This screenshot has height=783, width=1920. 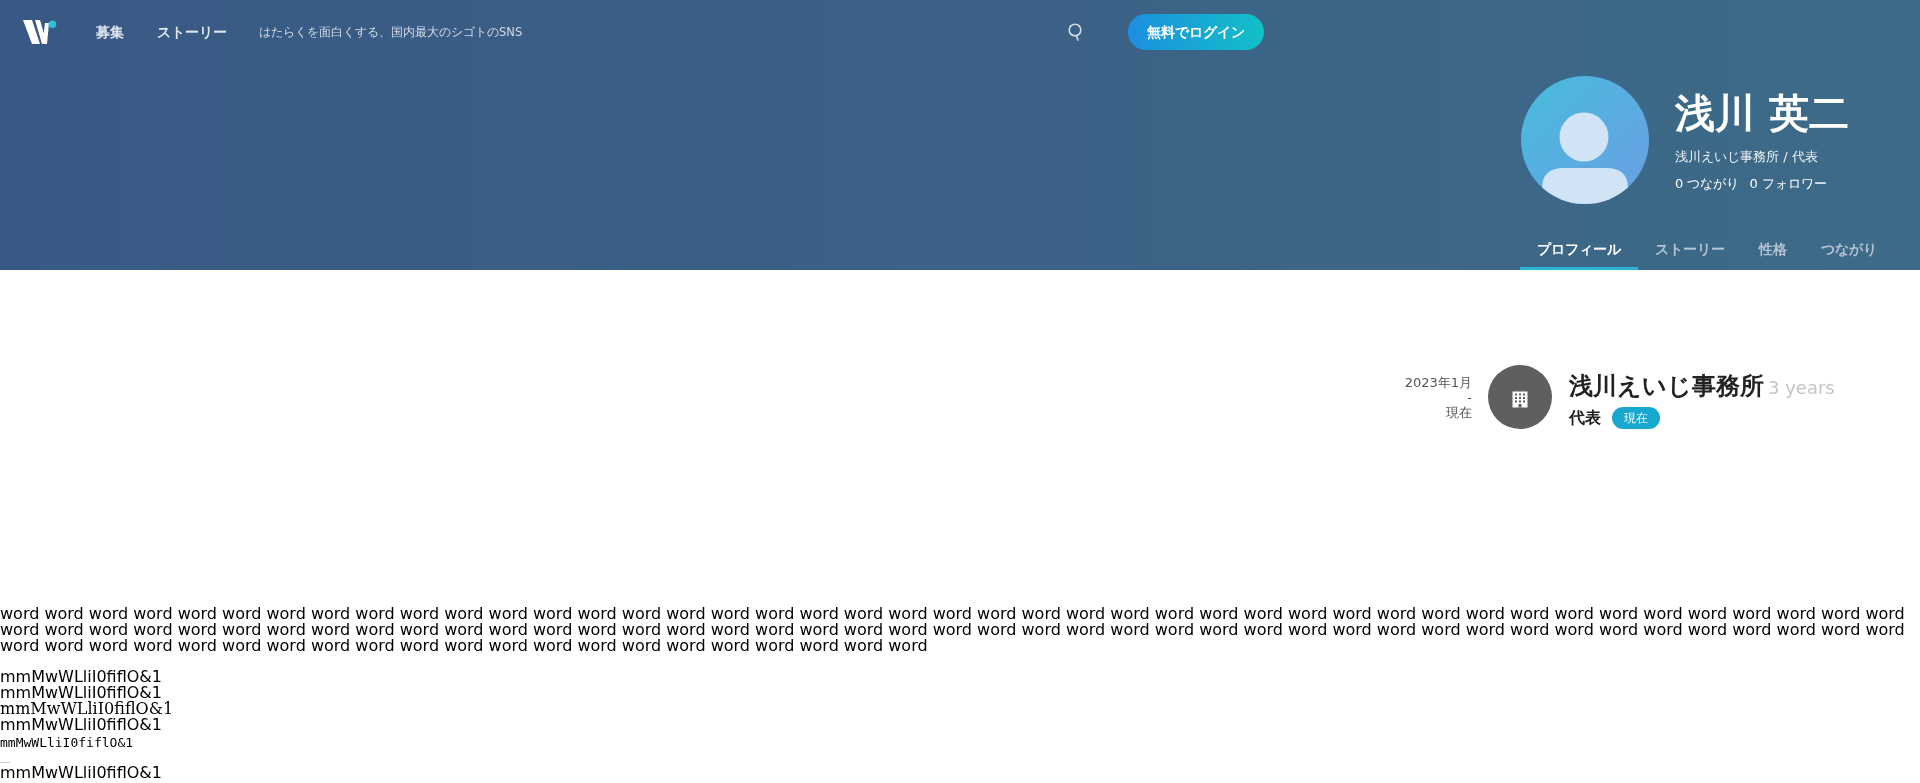 What do you see at coordinates (1690, 247) in the screenshot?
I see `profile-tab: ストーリー` at bounding box center [1690, 247].